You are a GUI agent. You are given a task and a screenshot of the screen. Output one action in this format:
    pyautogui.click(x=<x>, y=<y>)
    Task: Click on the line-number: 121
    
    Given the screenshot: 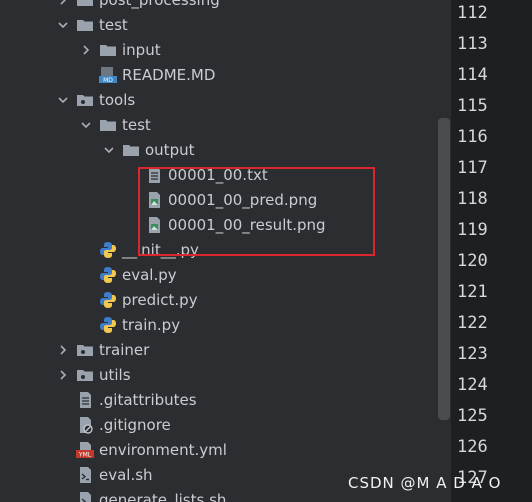 What is the action you would take?
    pyautogui.click(x=472, y=292)
    